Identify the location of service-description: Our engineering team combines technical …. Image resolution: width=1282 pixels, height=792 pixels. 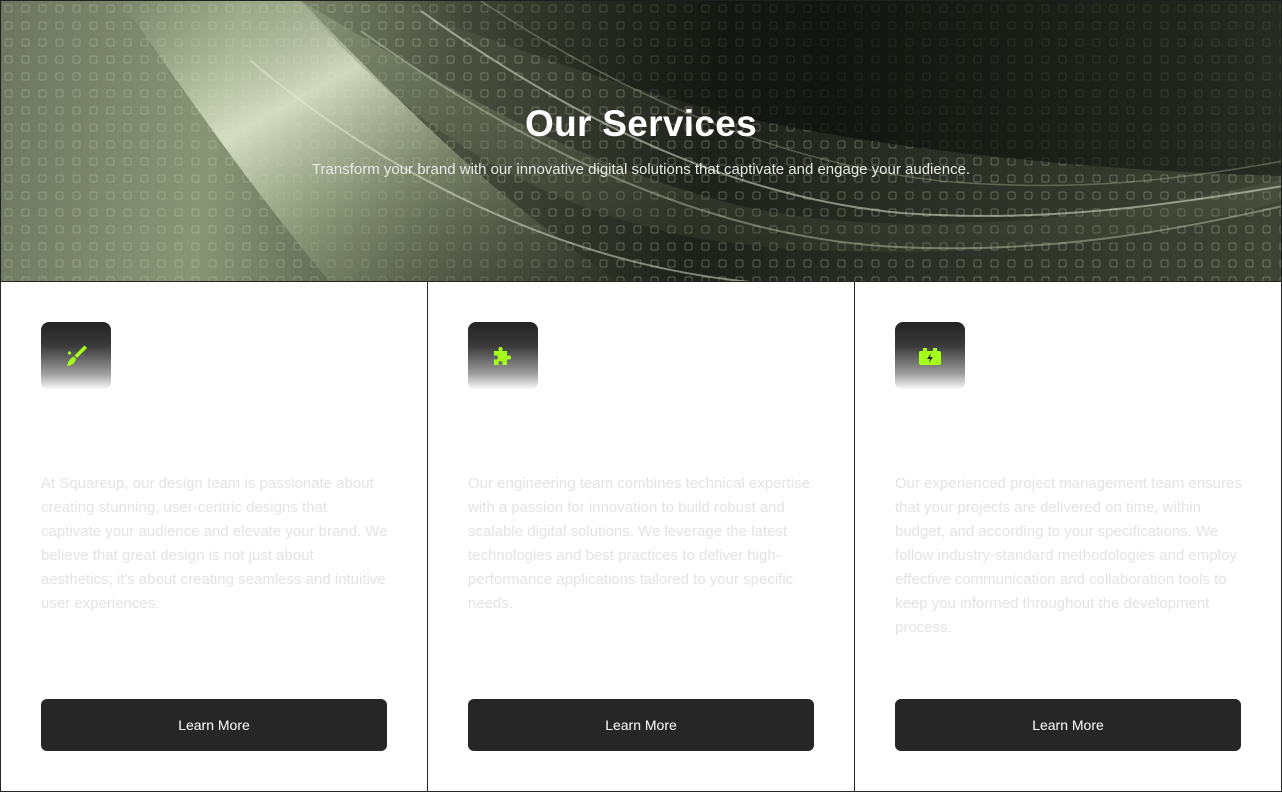
(639, 543).